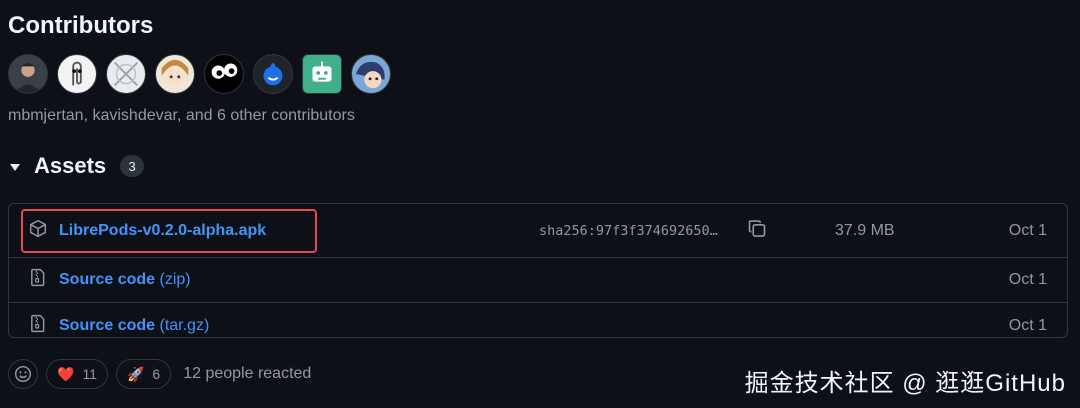 This screenshot has width=1080, height=408. I want to click on package-icon, so click(38, 230).